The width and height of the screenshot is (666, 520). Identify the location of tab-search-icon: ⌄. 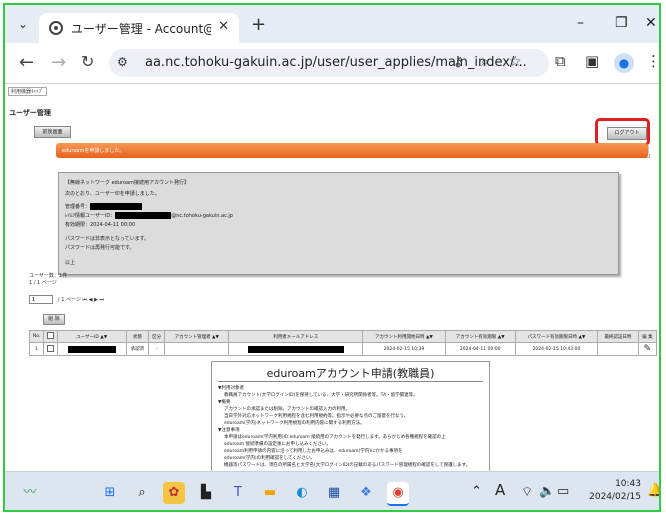
(23, 24).